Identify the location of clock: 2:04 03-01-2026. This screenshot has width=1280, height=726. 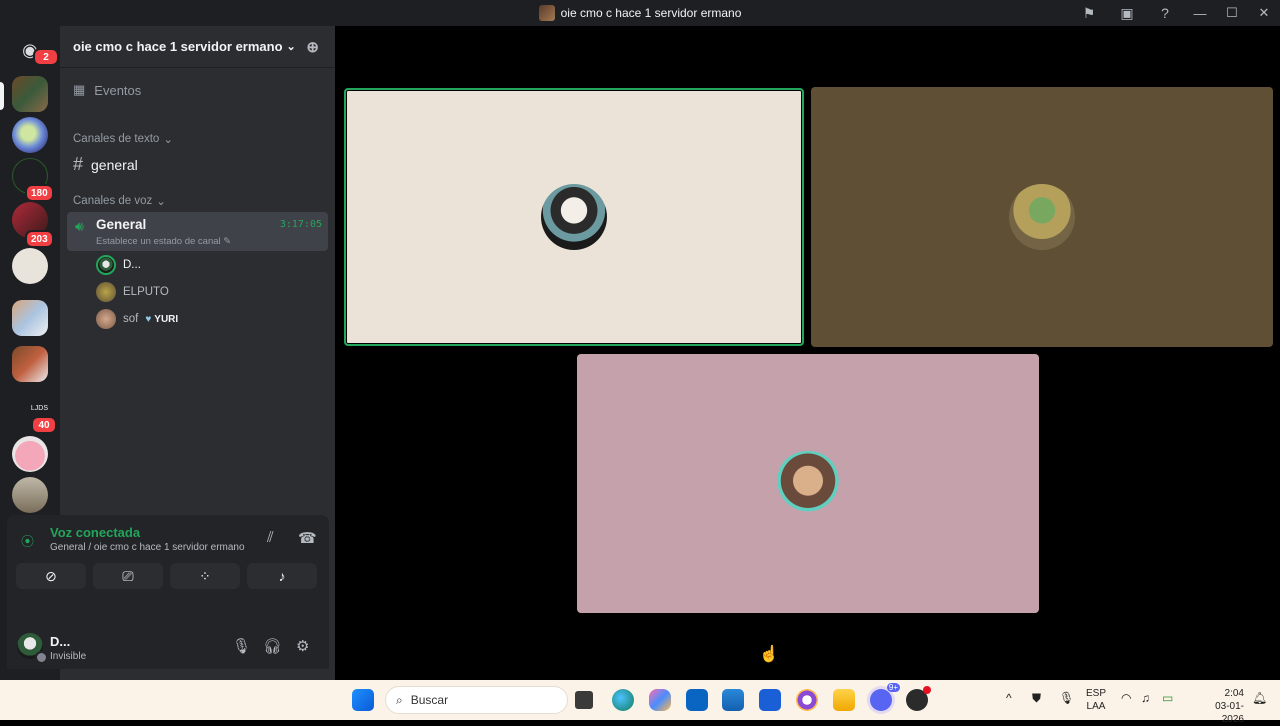
(1224, 706).